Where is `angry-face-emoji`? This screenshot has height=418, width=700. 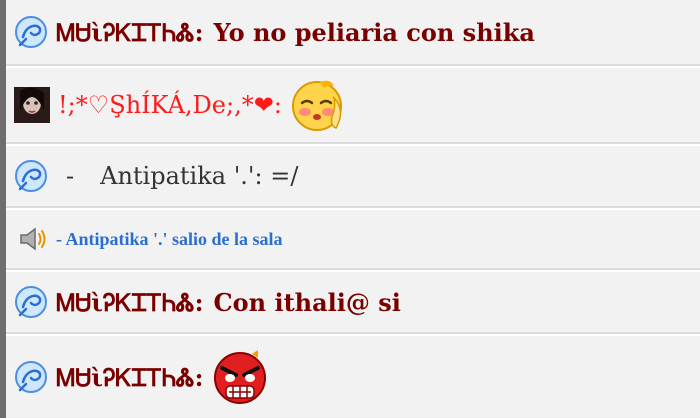
angry-face-emoji is located at coordinates (240, 377).